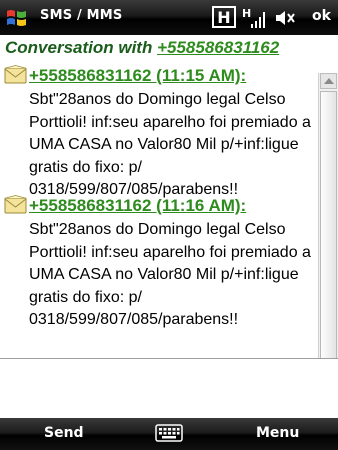  Describe the element at coordinates (277, 433) in the screenshot. I see `menu-button: Menu` at that location.